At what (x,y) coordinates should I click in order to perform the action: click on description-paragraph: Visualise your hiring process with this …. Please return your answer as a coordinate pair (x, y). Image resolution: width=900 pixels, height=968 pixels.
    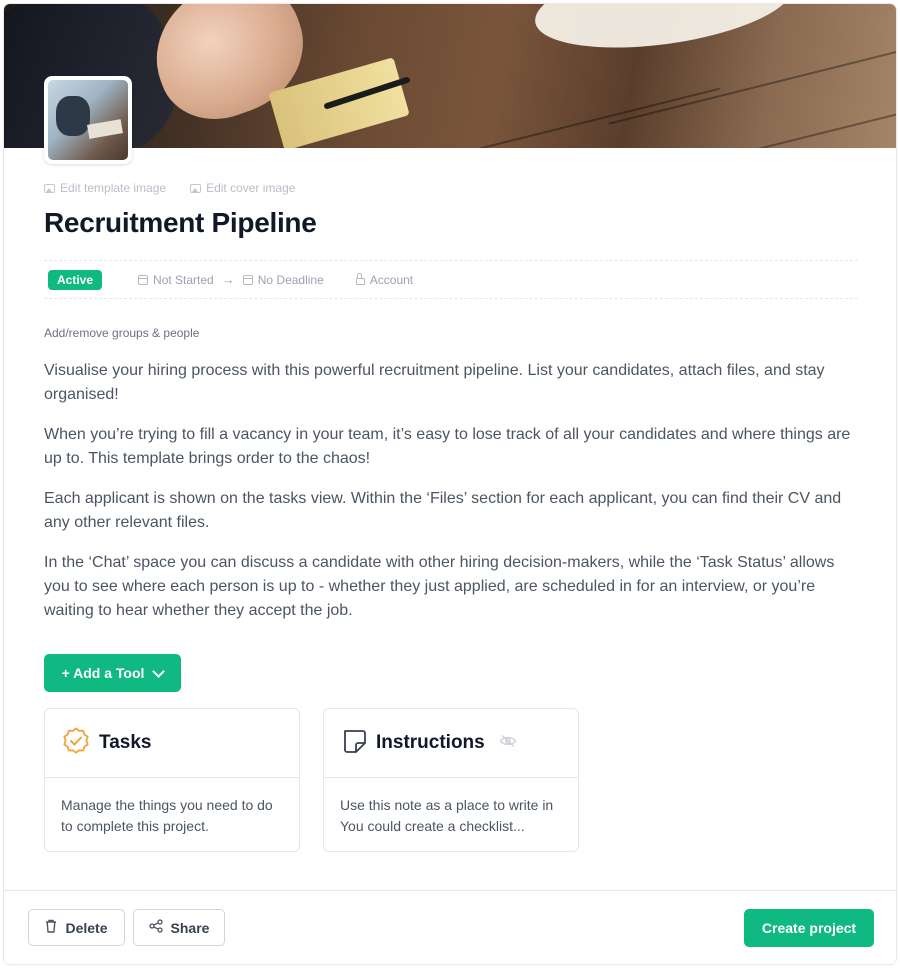
    Looking at the image, I should click on (434, 382).